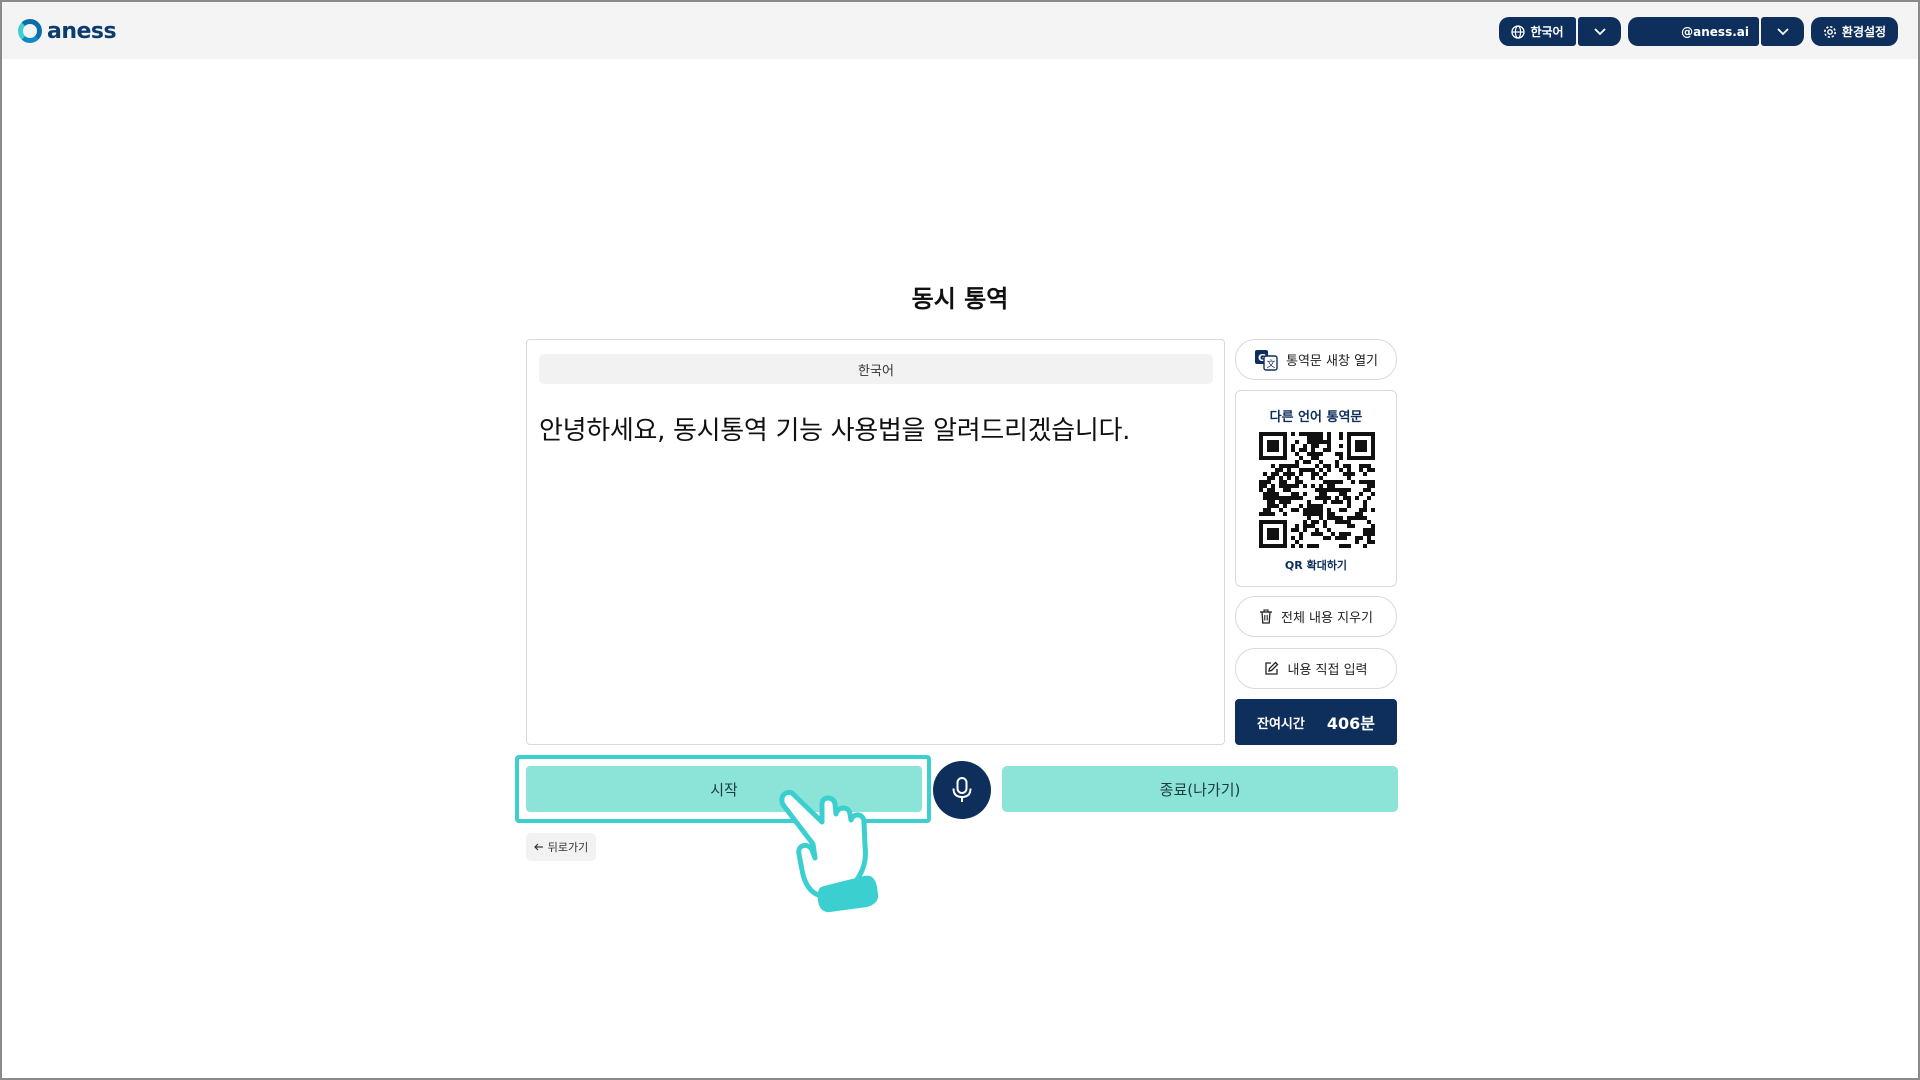 Image resolution: width=1920 pixels, height=1080 pixels. Describe the element at coordinates (835, 431) in the screenshot. I see `transcript-text: 안녕하세요, 동시통역 기능 사용법을 알려드리겠습니다.` at that location.